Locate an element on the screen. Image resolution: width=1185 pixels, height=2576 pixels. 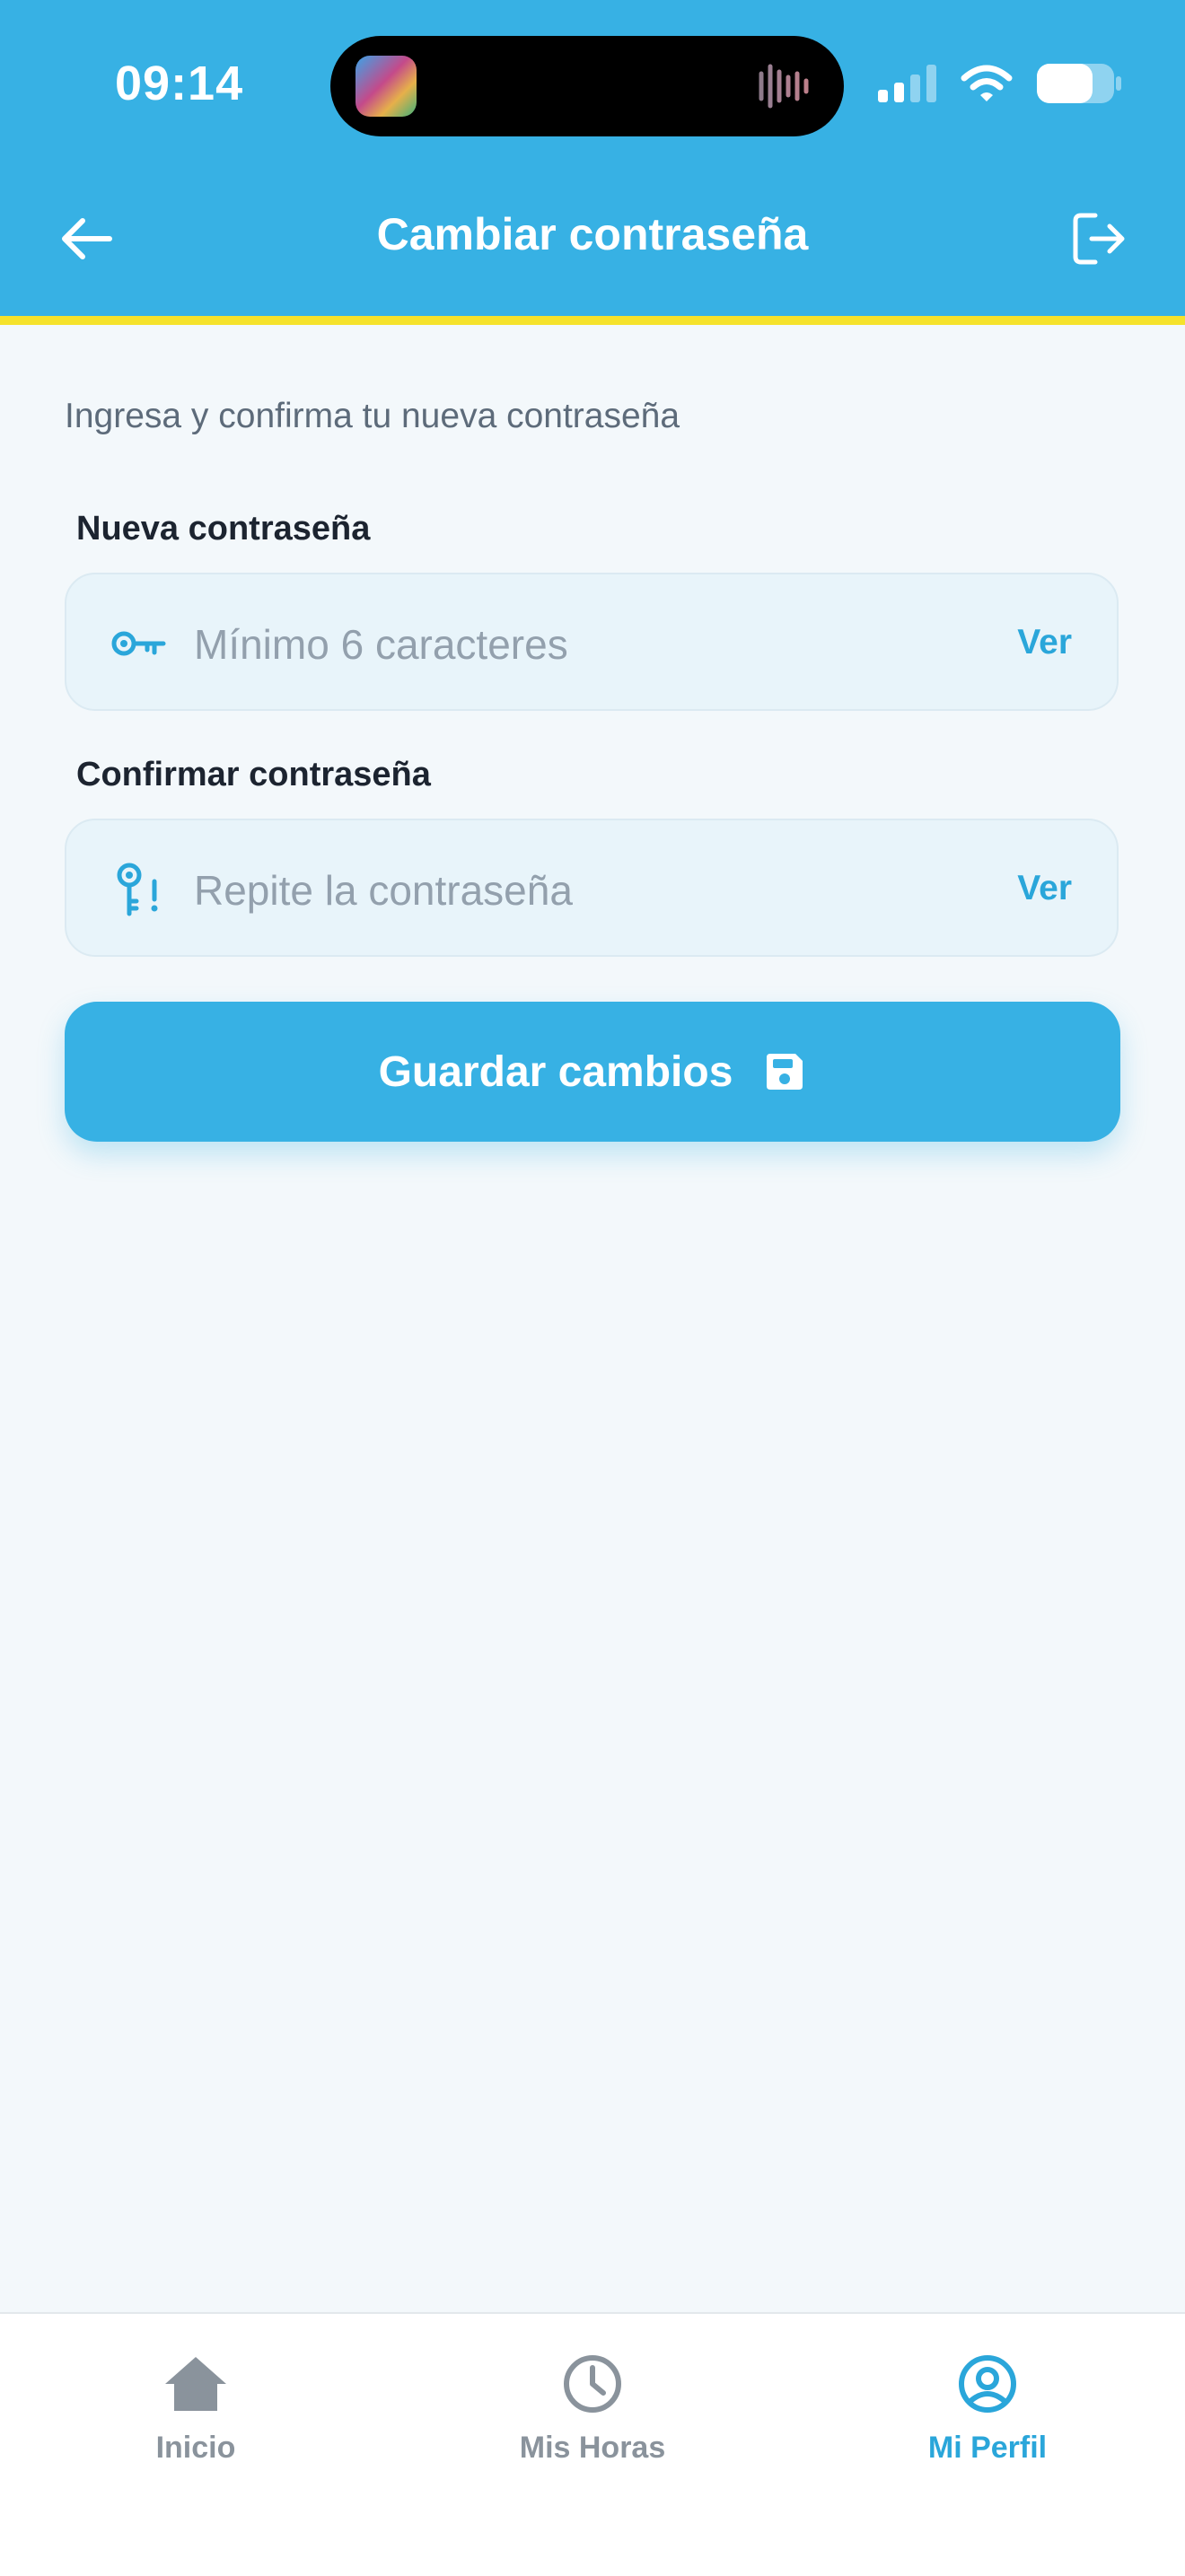
new-password-input is located at coordinates (553, 644).